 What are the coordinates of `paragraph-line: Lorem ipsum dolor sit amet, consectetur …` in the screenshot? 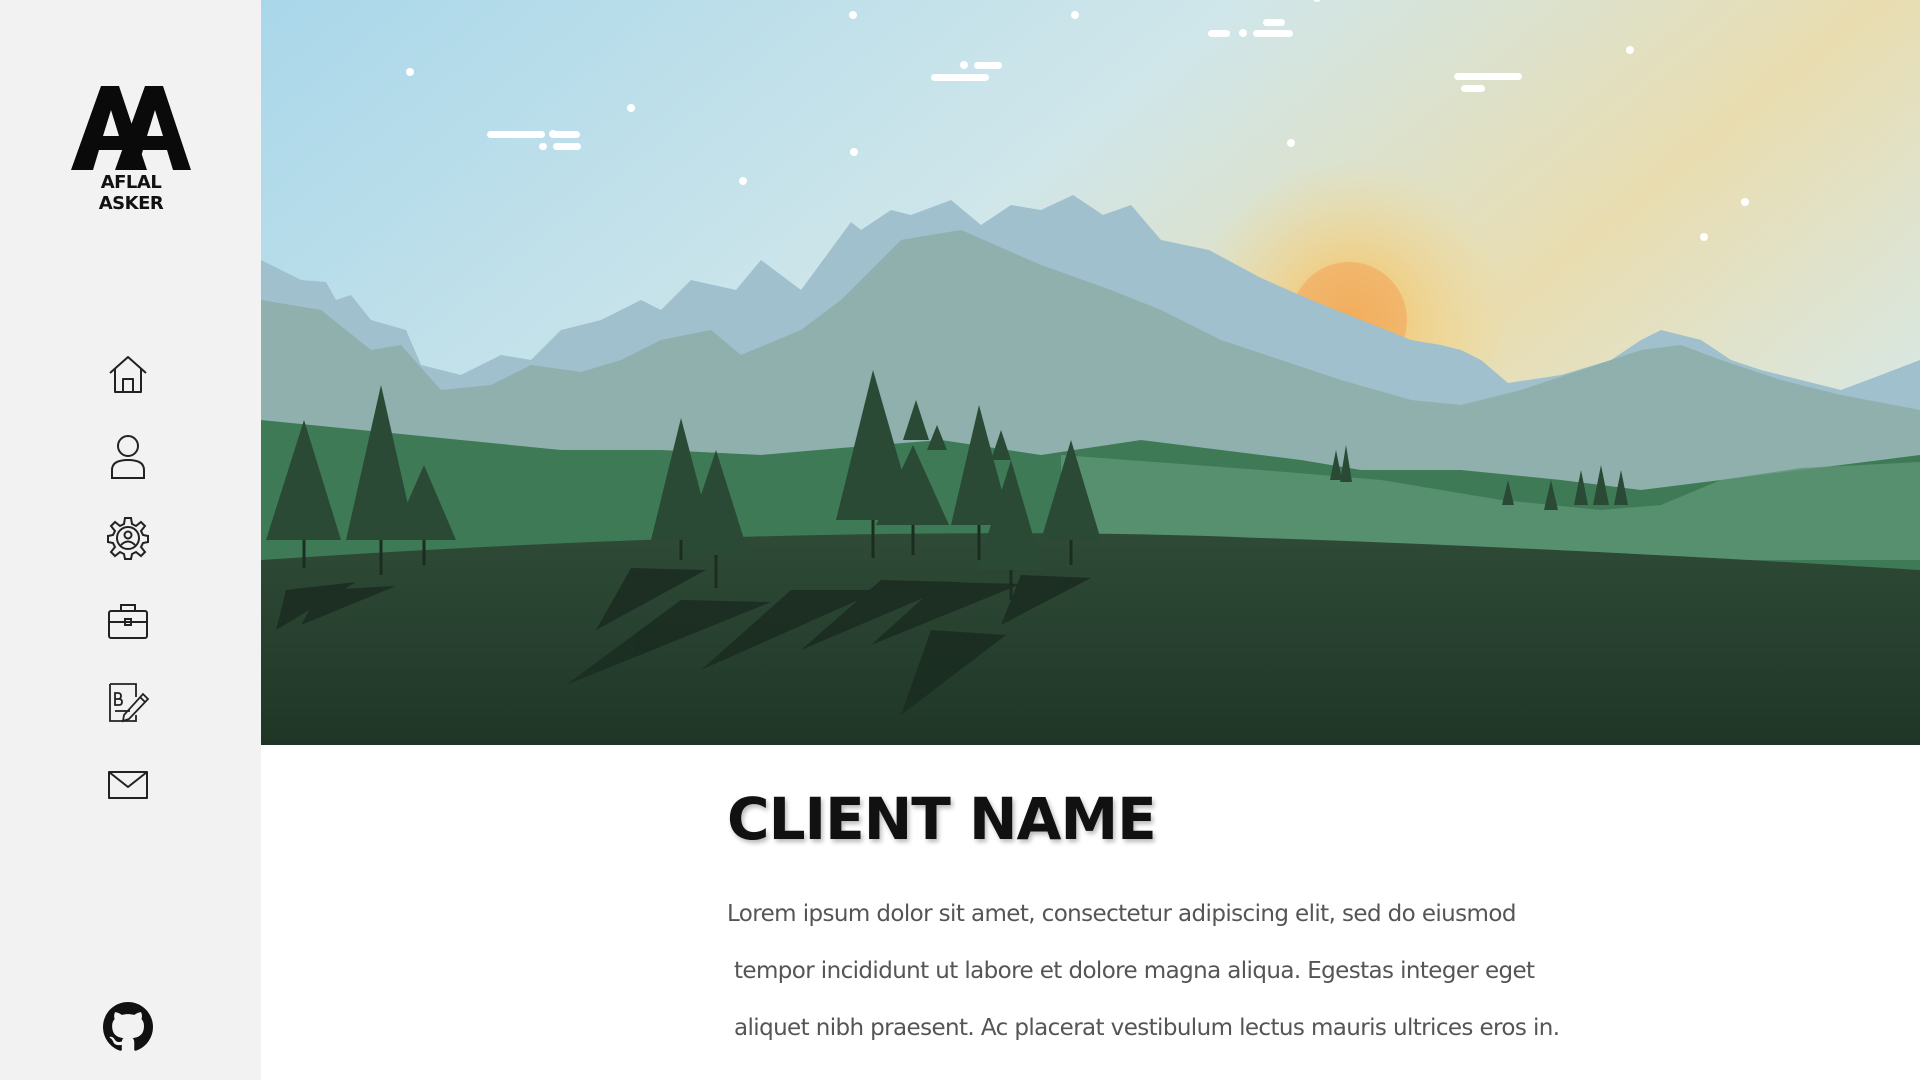 It's located at (1121, 914).